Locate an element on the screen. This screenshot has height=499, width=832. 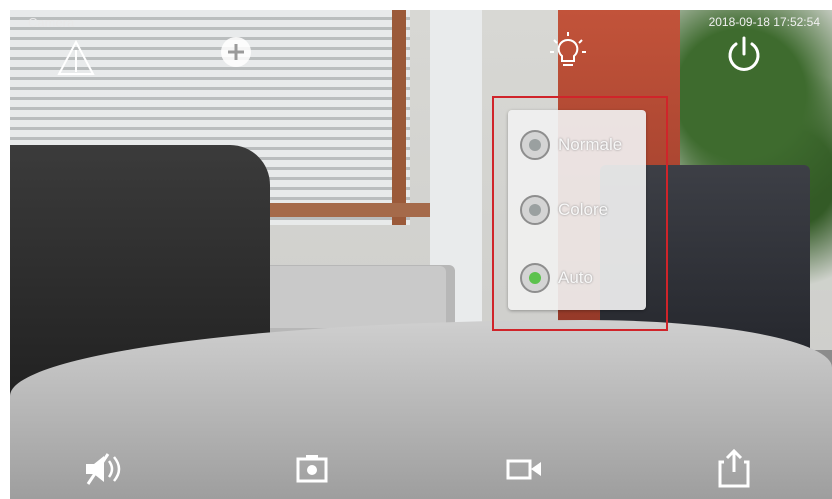
warning-icon is located at coordinates (76, 58).